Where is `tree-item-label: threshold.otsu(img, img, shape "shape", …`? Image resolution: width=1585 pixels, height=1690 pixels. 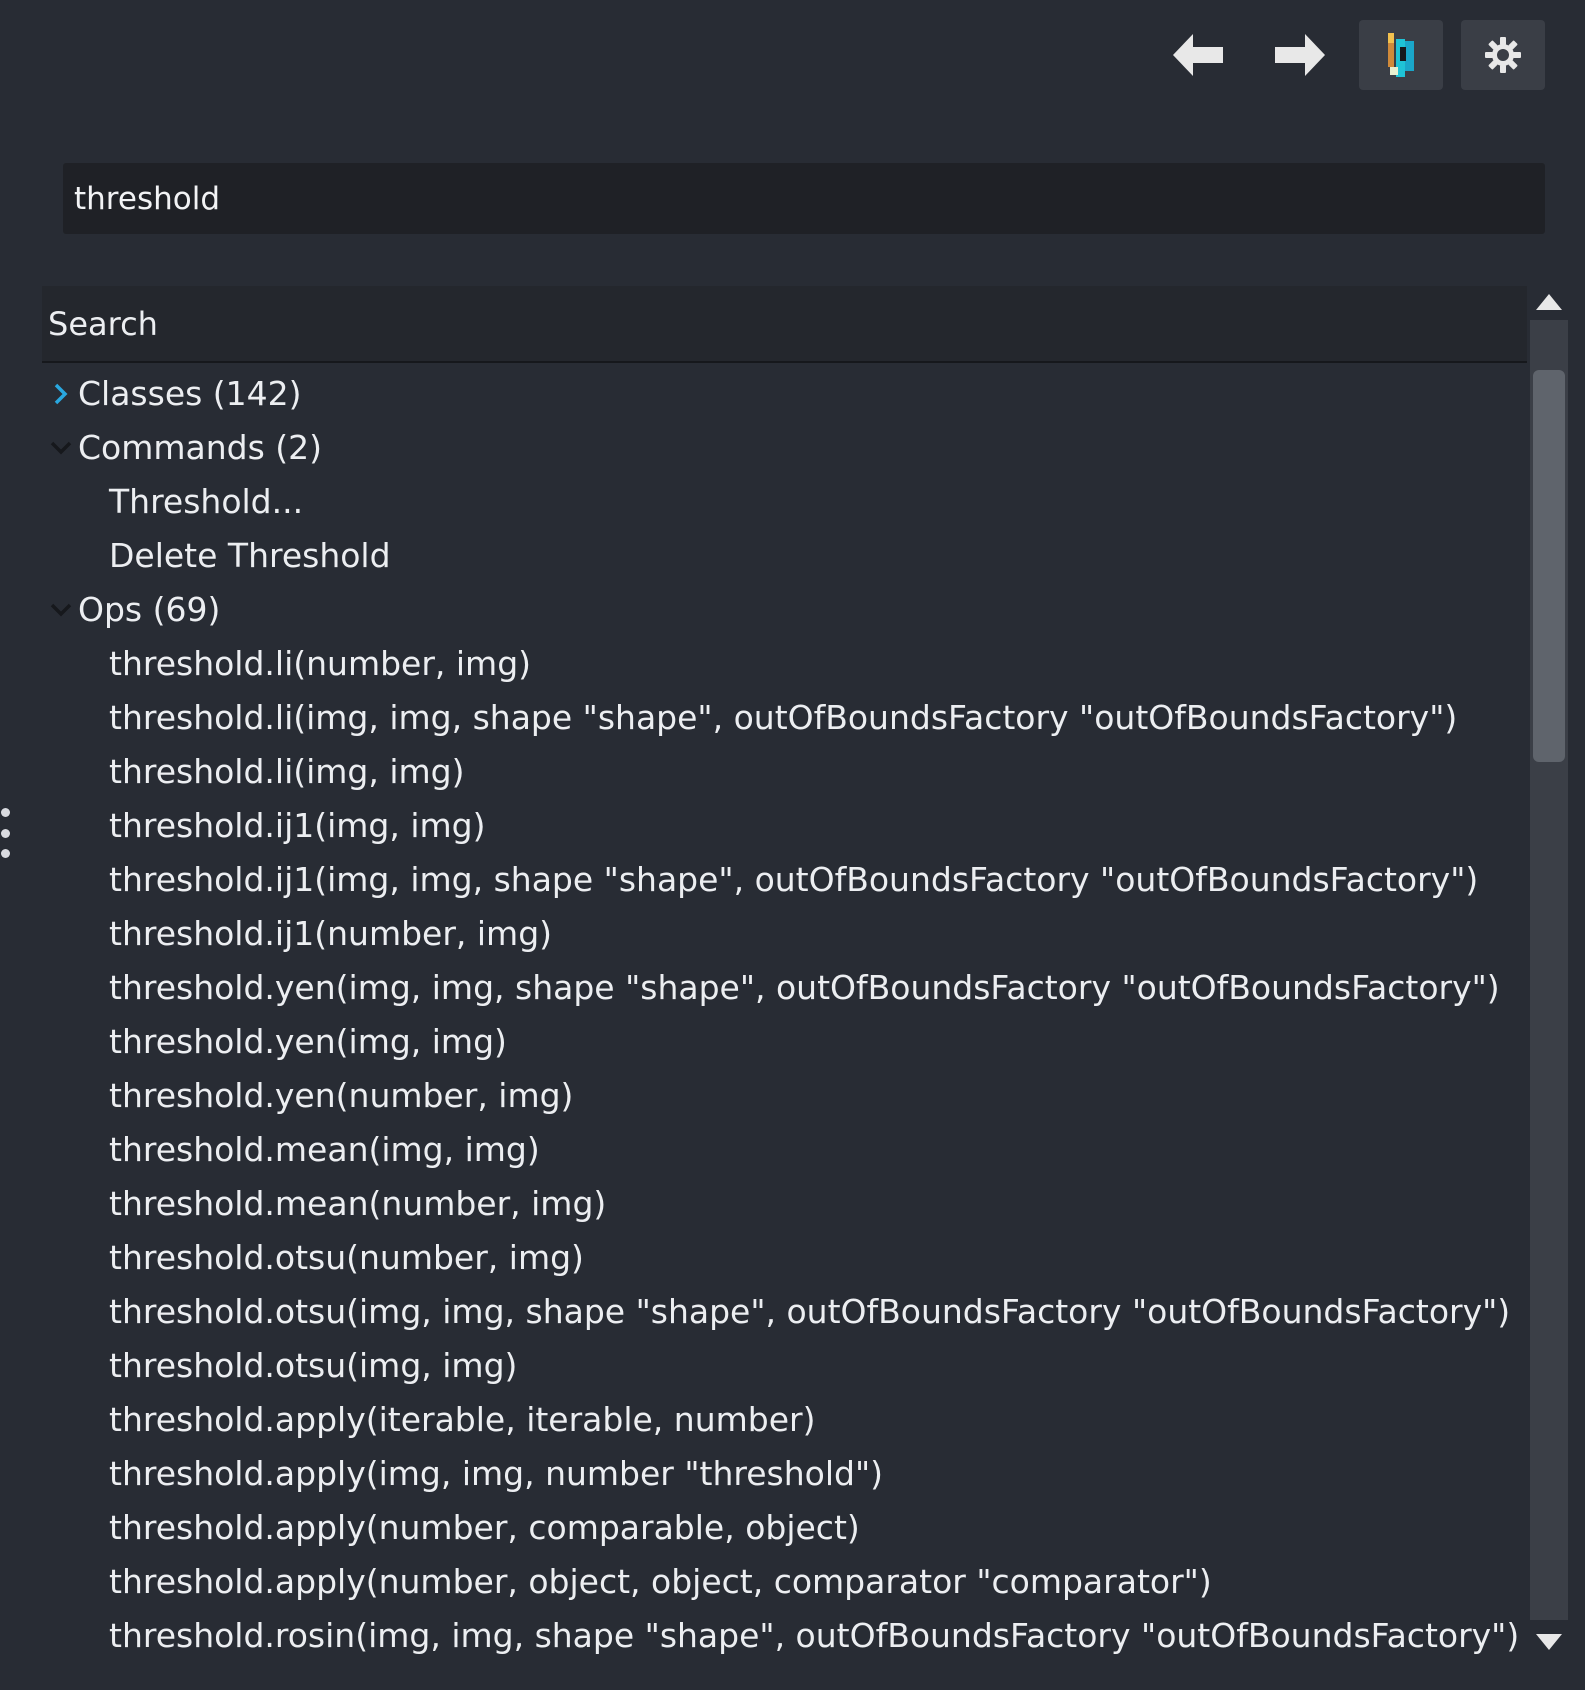
tree-item-label: threshold.otsu(img, img, shape "shape", … is located at coordinates (810, 1311).